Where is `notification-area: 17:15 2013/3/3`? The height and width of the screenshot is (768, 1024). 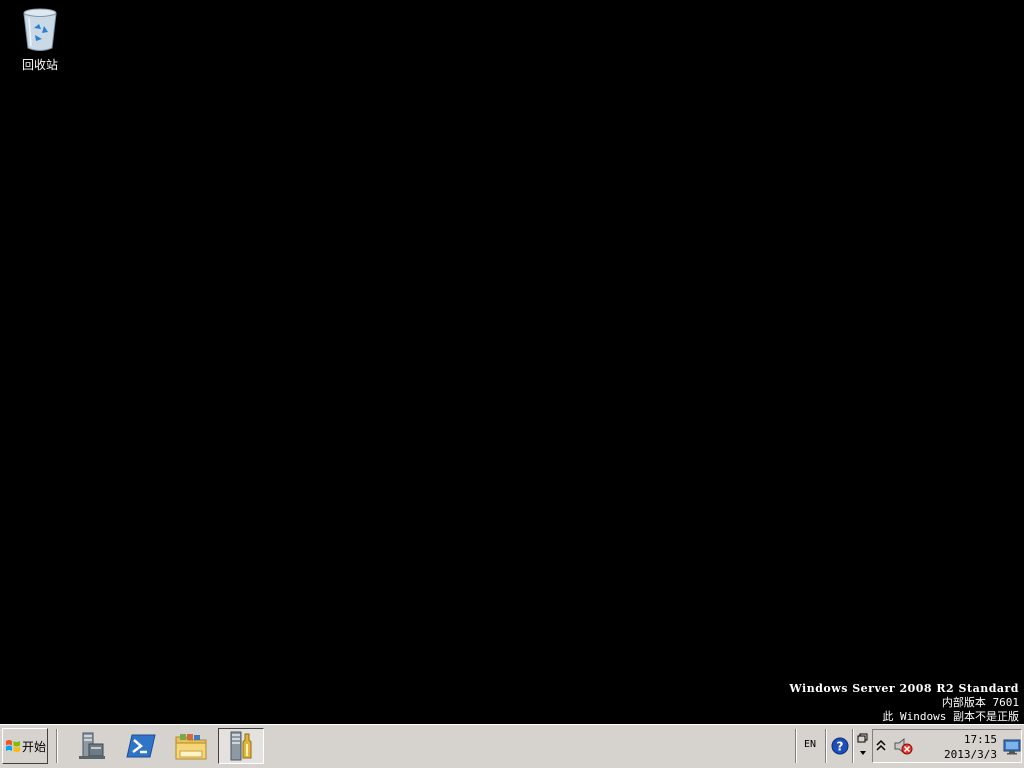 notification-area: 17:15 2013/3/3 is located at coordinates (947, 746).